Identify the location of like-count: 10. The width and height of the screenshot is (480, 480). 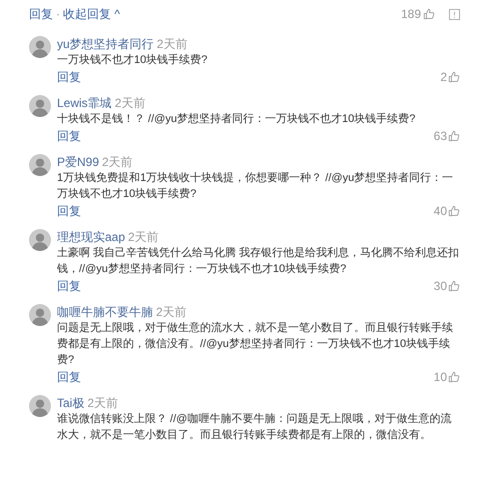
(440, 377).